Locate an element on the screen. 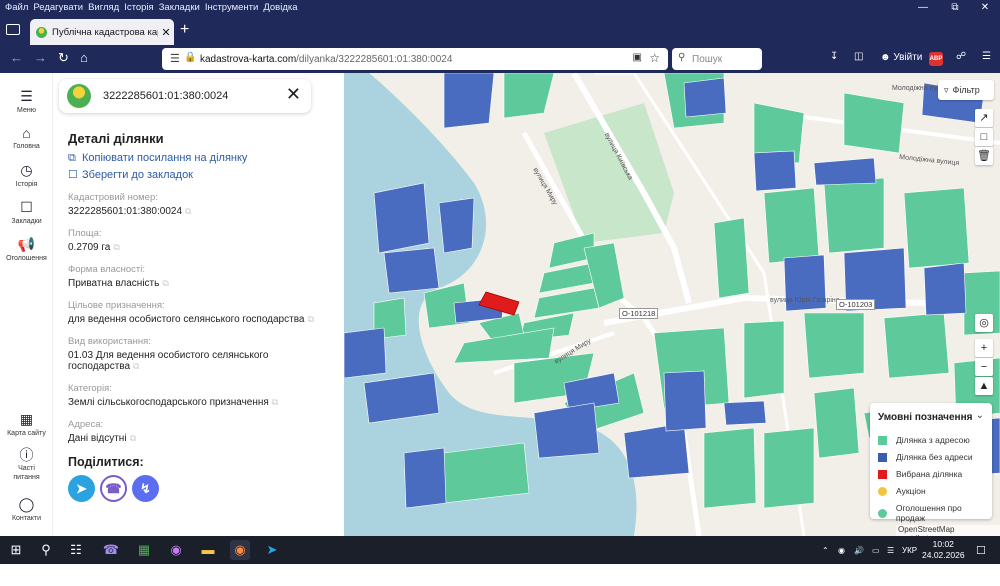 This screenshot has height=586, width=1000. legend-item: Аукціон is located at coordinates (902, 491).